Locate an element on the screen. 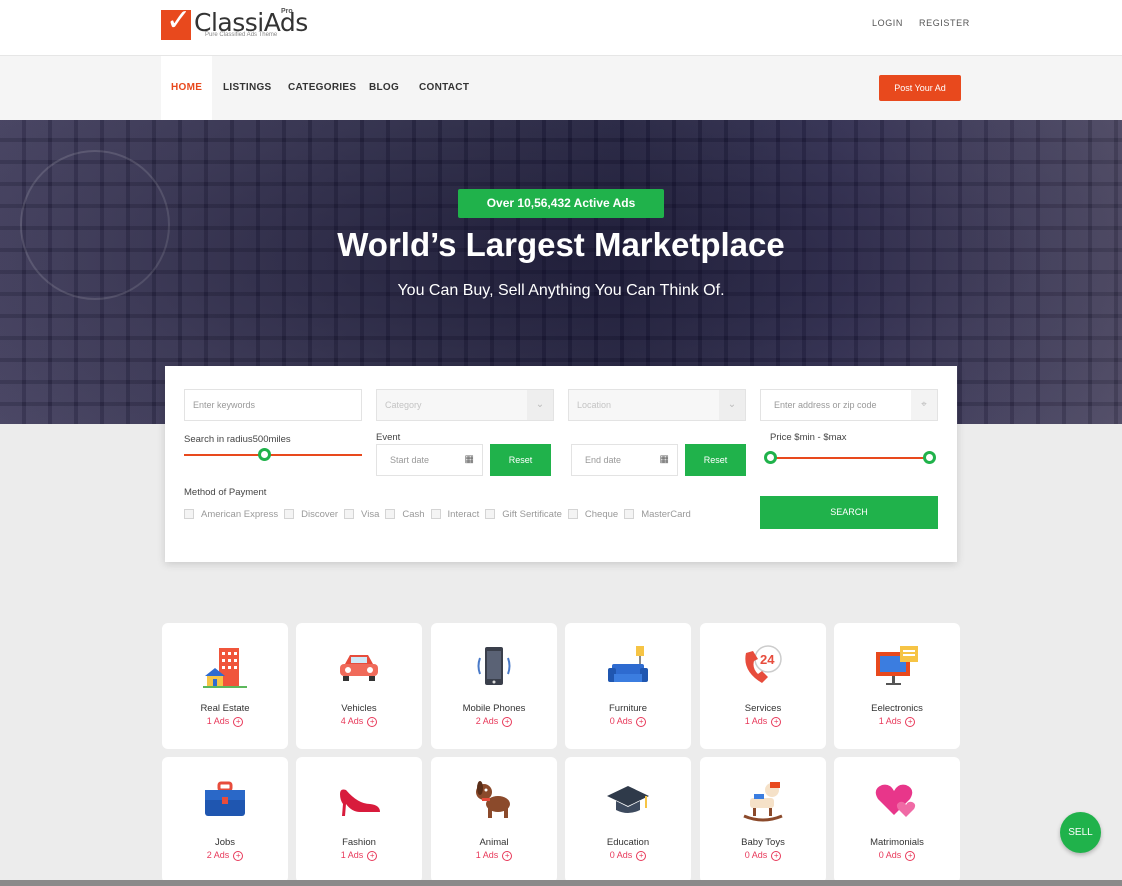 This screenshot has width=1122, height=886. price-slider-track is located at coordinates (851, 458).